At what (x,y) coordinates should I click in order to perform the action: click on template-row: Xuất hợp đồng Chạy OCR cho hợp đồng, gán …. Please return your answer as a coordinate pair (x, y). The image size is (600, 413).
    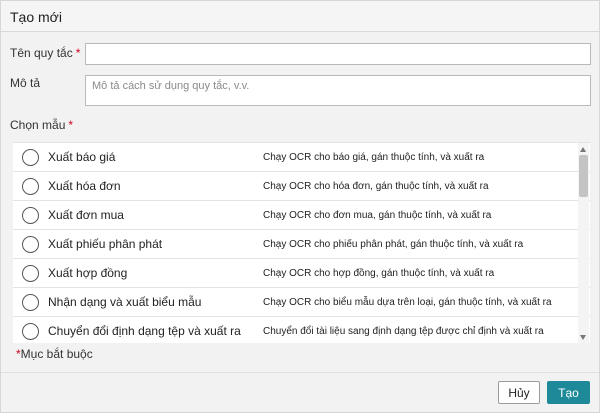
    Looking at the image, I should click on (301, 273).